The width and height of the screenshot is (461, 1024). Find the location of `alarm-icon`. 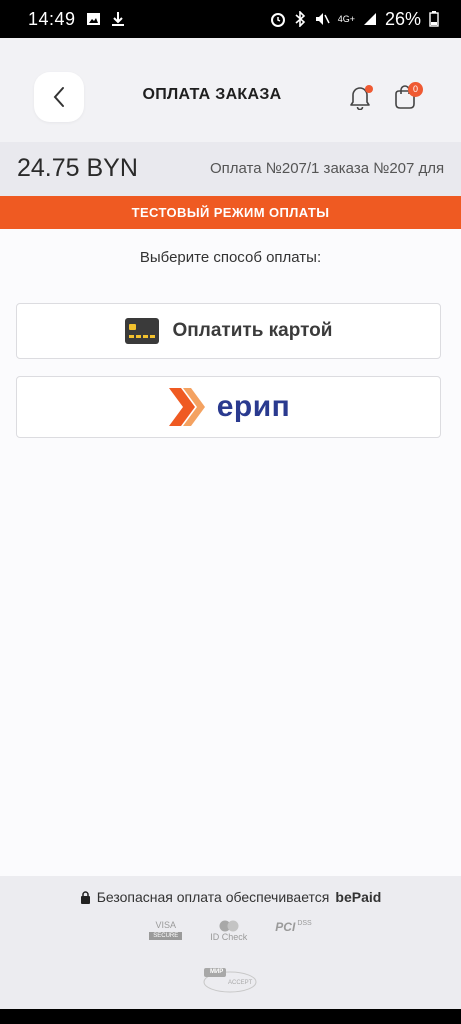

alarm-icon is located at coordinates (278, 19).